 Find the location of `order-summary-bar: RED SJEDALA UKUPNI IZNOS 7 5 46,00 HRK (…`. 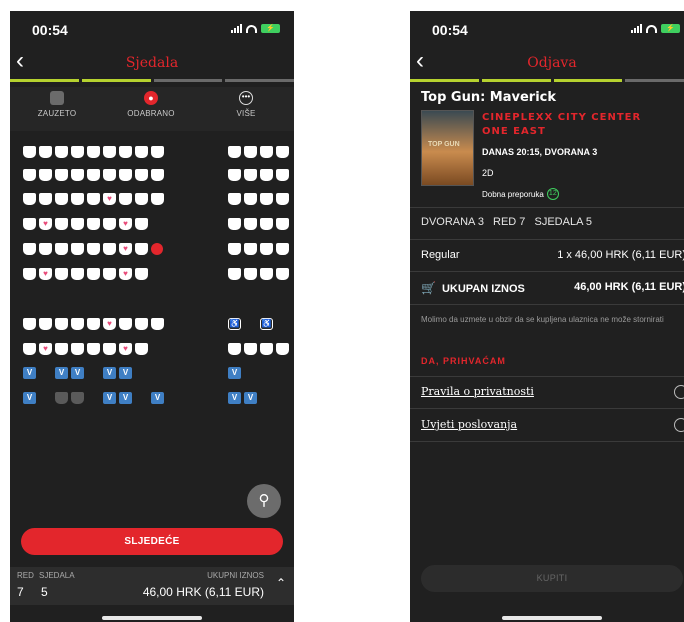

order-summary-bar: RED SJEDALA UKUPNI IZNOS 7 5 46,00 HRK (… is located at coordinates (152, 586).